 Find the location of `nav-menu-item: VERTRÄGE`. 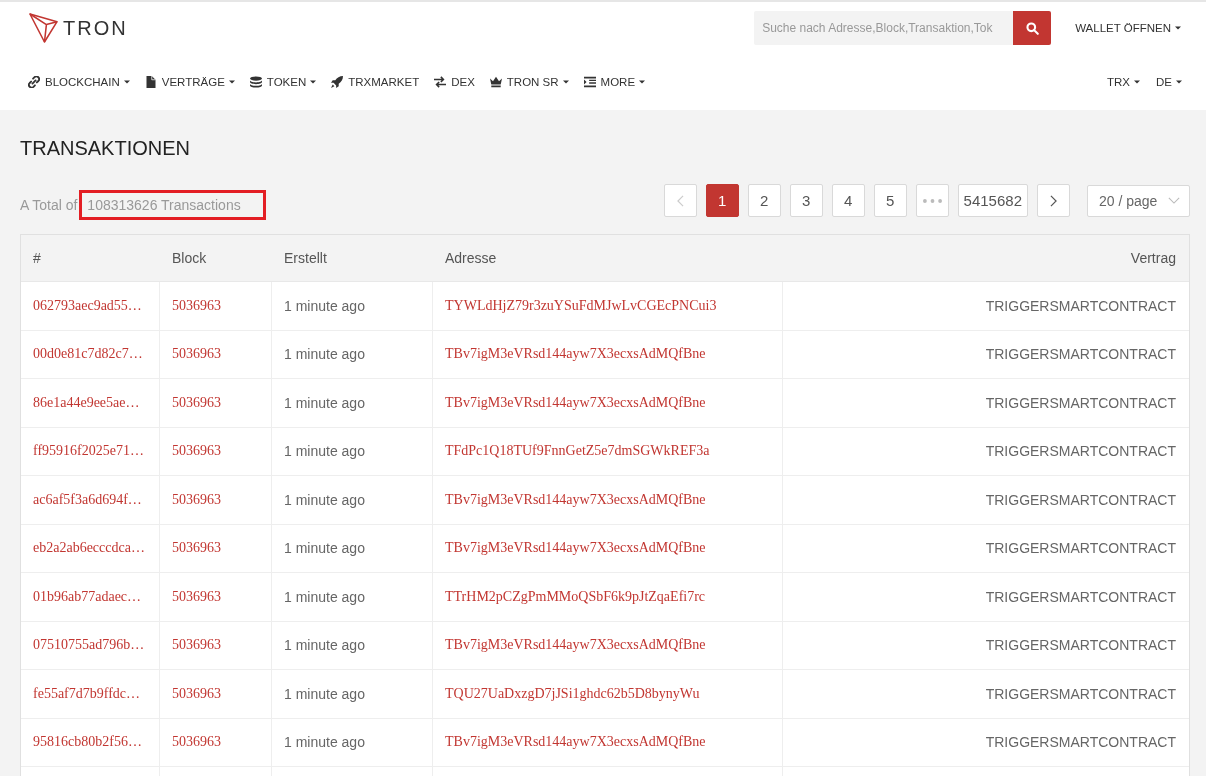

nav-menu-item: VERTRÄGE is located at coordinates (189, 82).